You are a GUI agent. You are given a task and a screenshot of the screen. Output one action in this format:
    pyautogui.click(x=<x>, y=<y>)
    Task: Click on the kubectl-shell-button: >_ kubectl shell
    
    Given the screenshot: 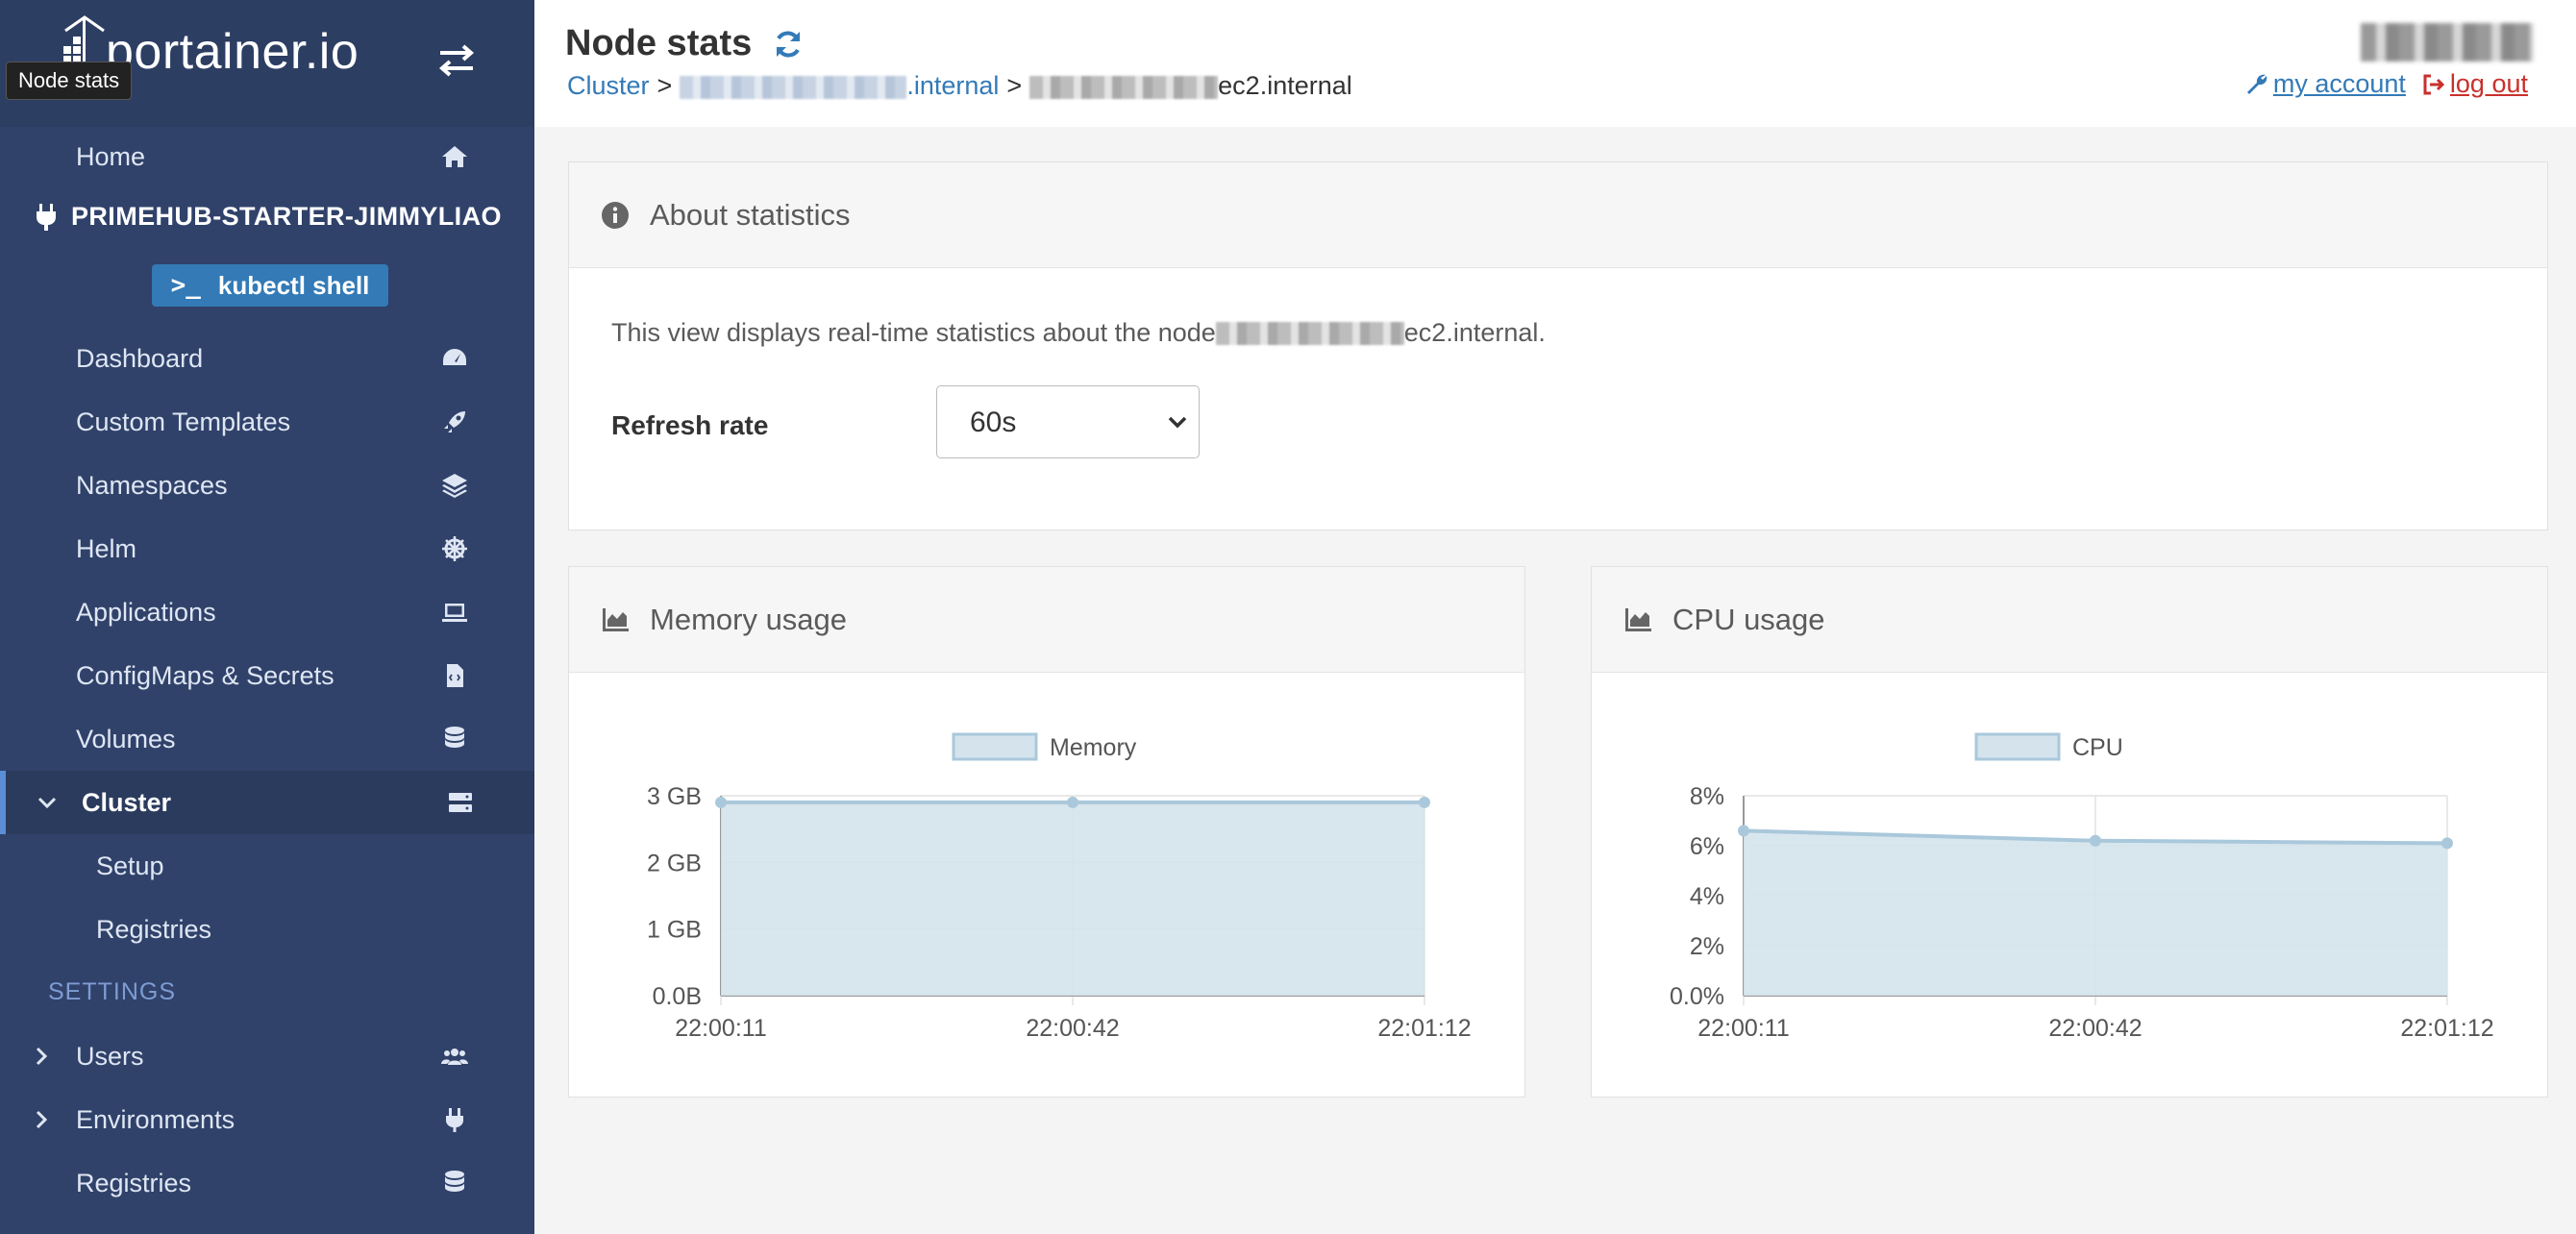 What is the action you would take?
    pyautogui.click(x=270, y=286)
    